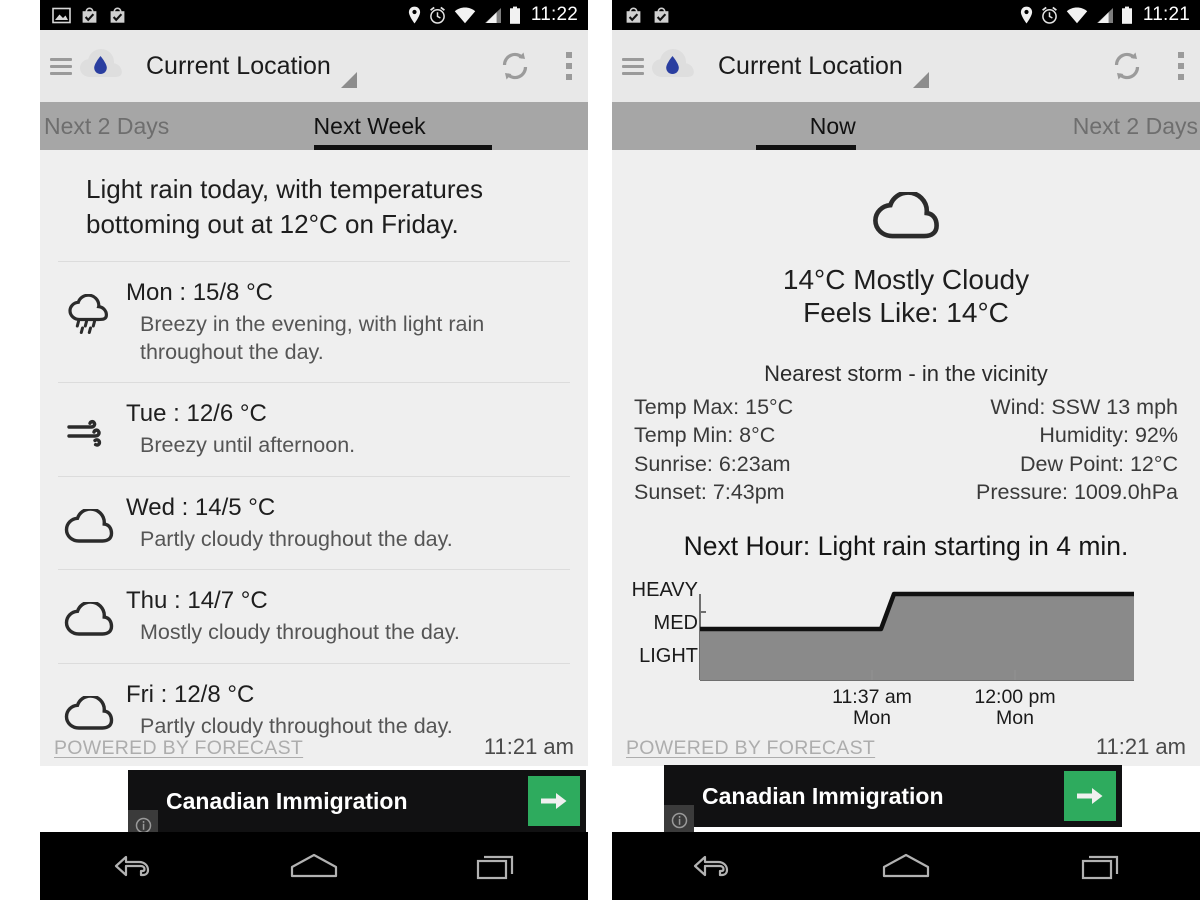 The width and height of the screenshot is (1200, 900). Describe the element at coordinates (89, 307) in the screenshot. I see `rain-cloud-icon` at that location.